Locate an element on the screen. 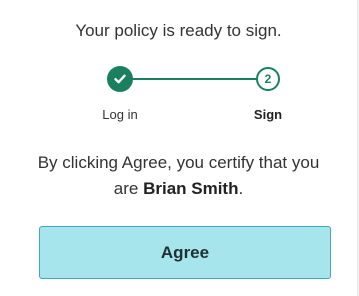  certification-line-1: By clicking Agree, you certify that you is located at coordinates (178, 162).